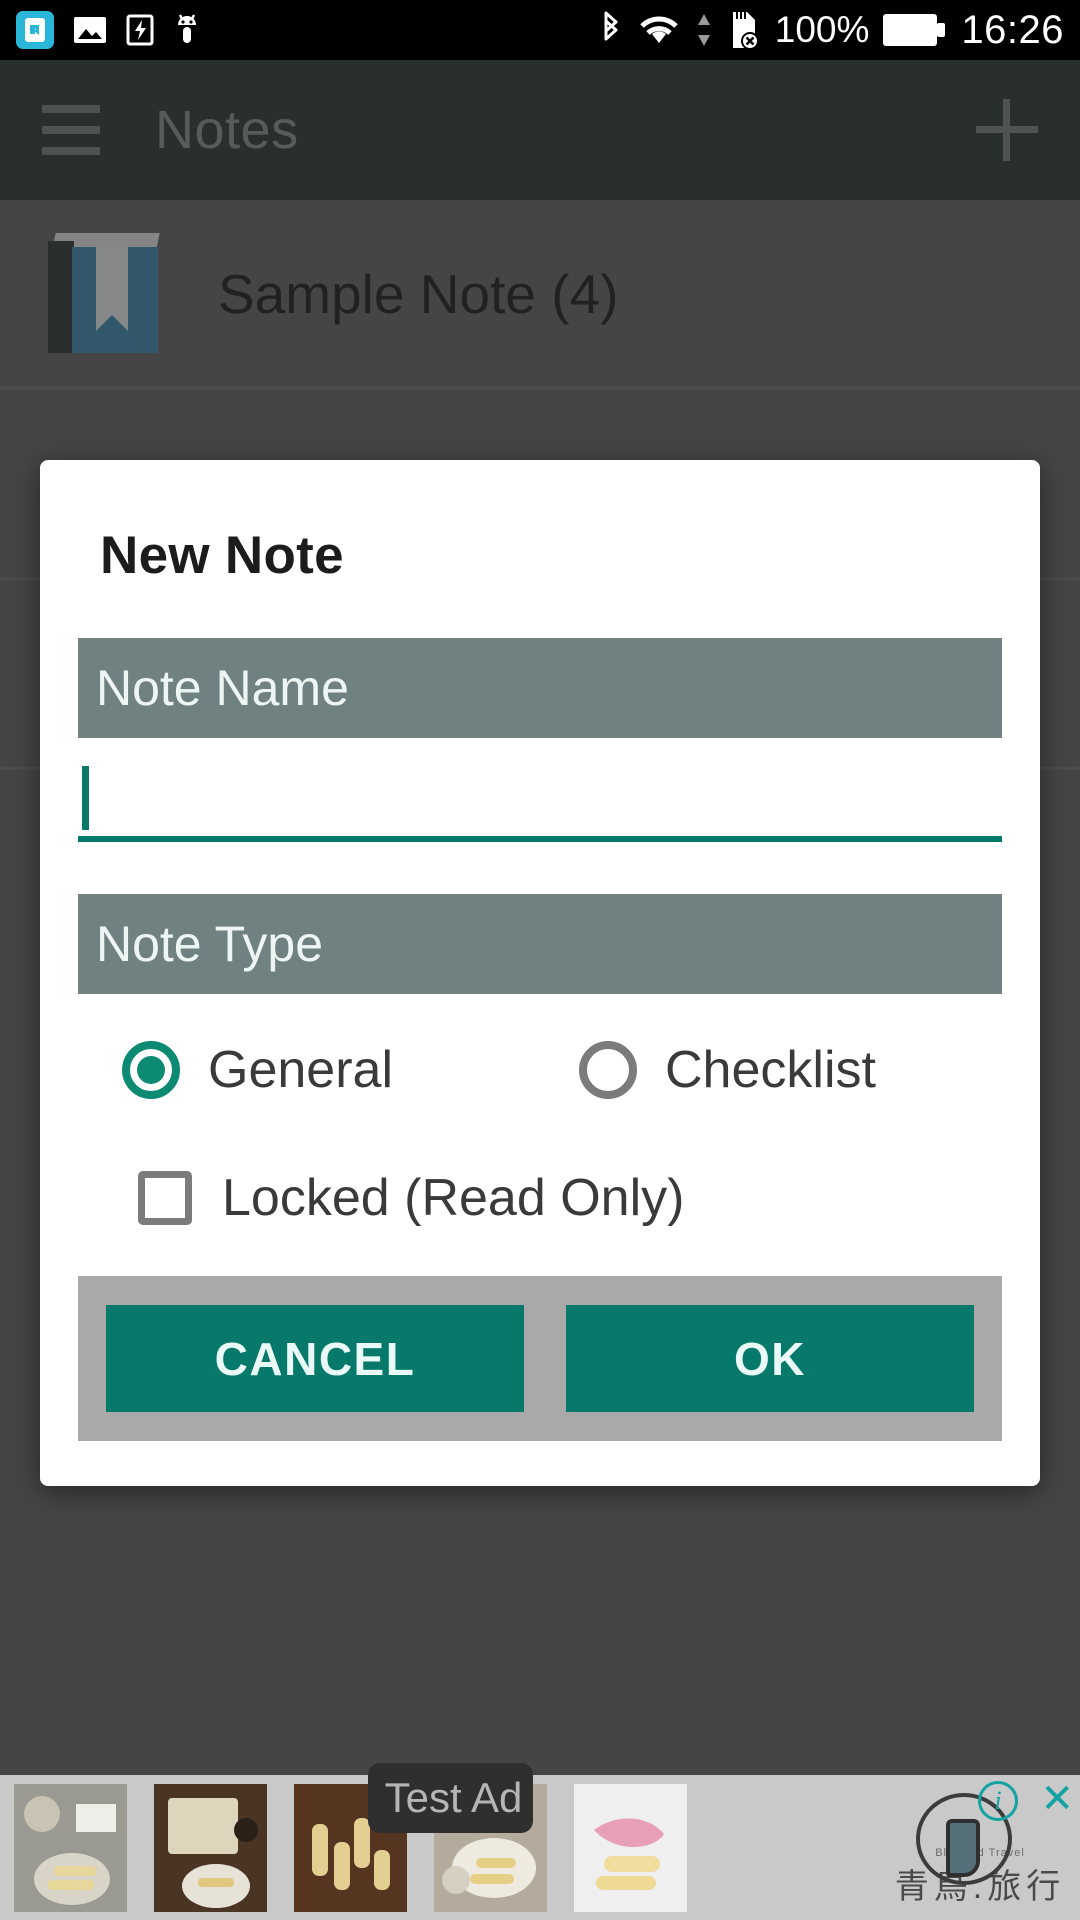 Image resolution: width=1080 pixels, height=1920 pixels. I want to click on clock-label: 16:26, so click(1012, 29).